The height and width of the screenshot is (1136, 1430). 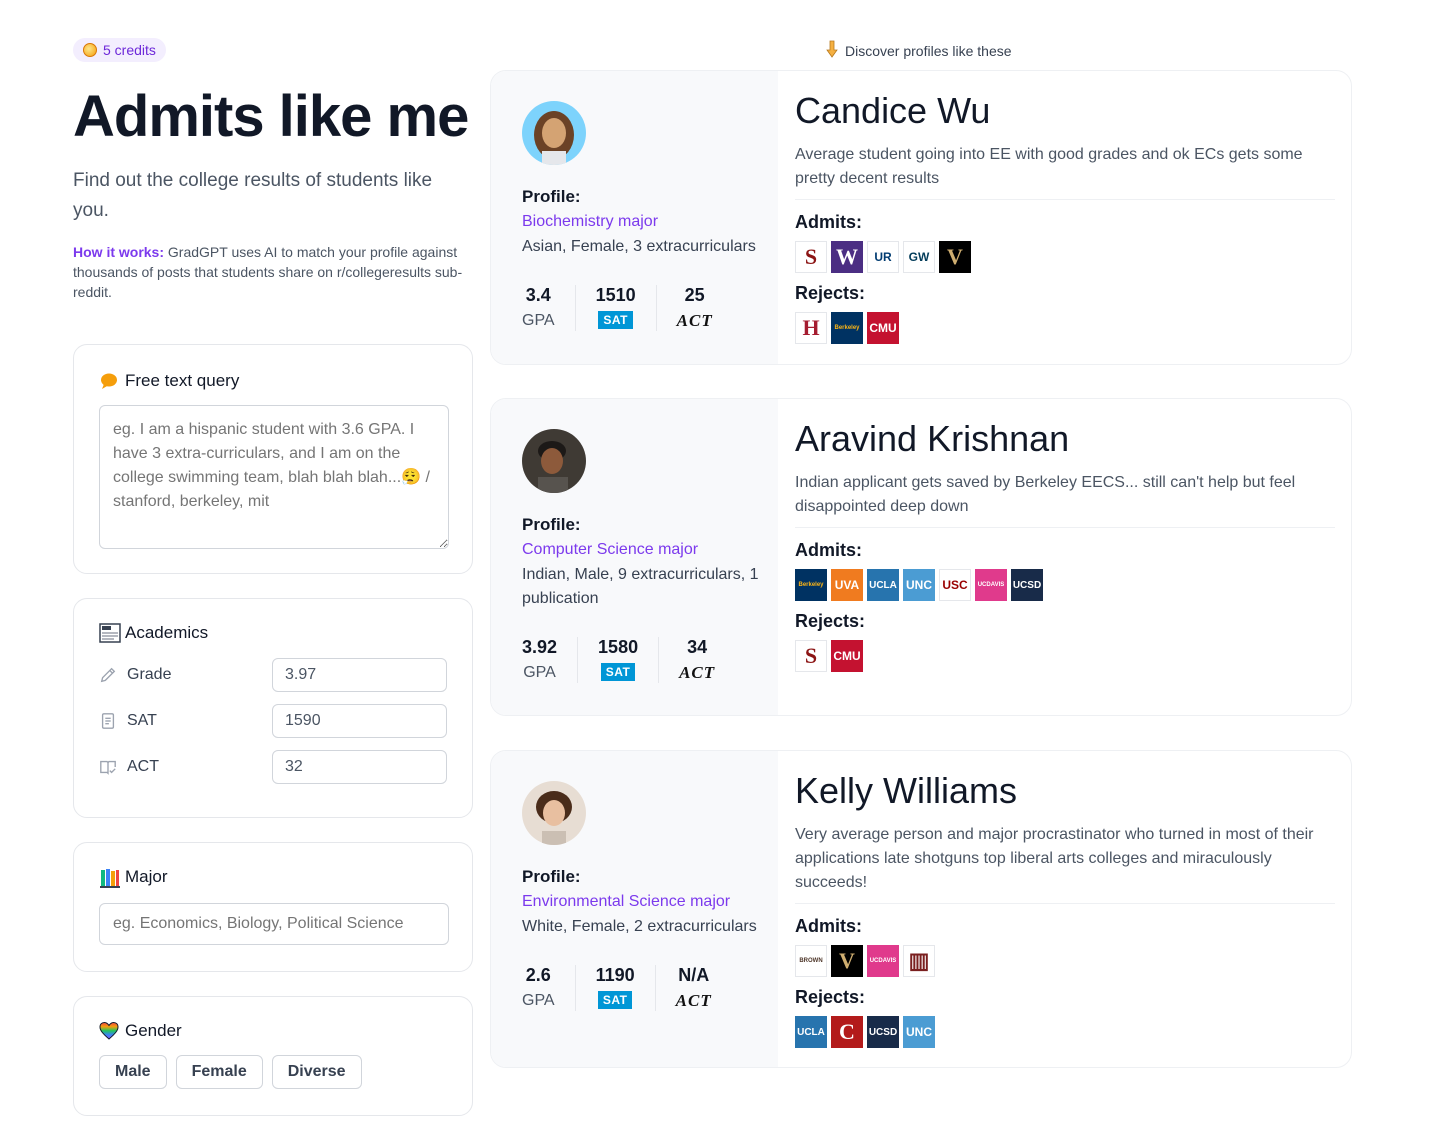 What do you see at coordinates (133, 1072) in the screenshot?
I see `gender-male-button: Male` at bounding box center [133, 1072].